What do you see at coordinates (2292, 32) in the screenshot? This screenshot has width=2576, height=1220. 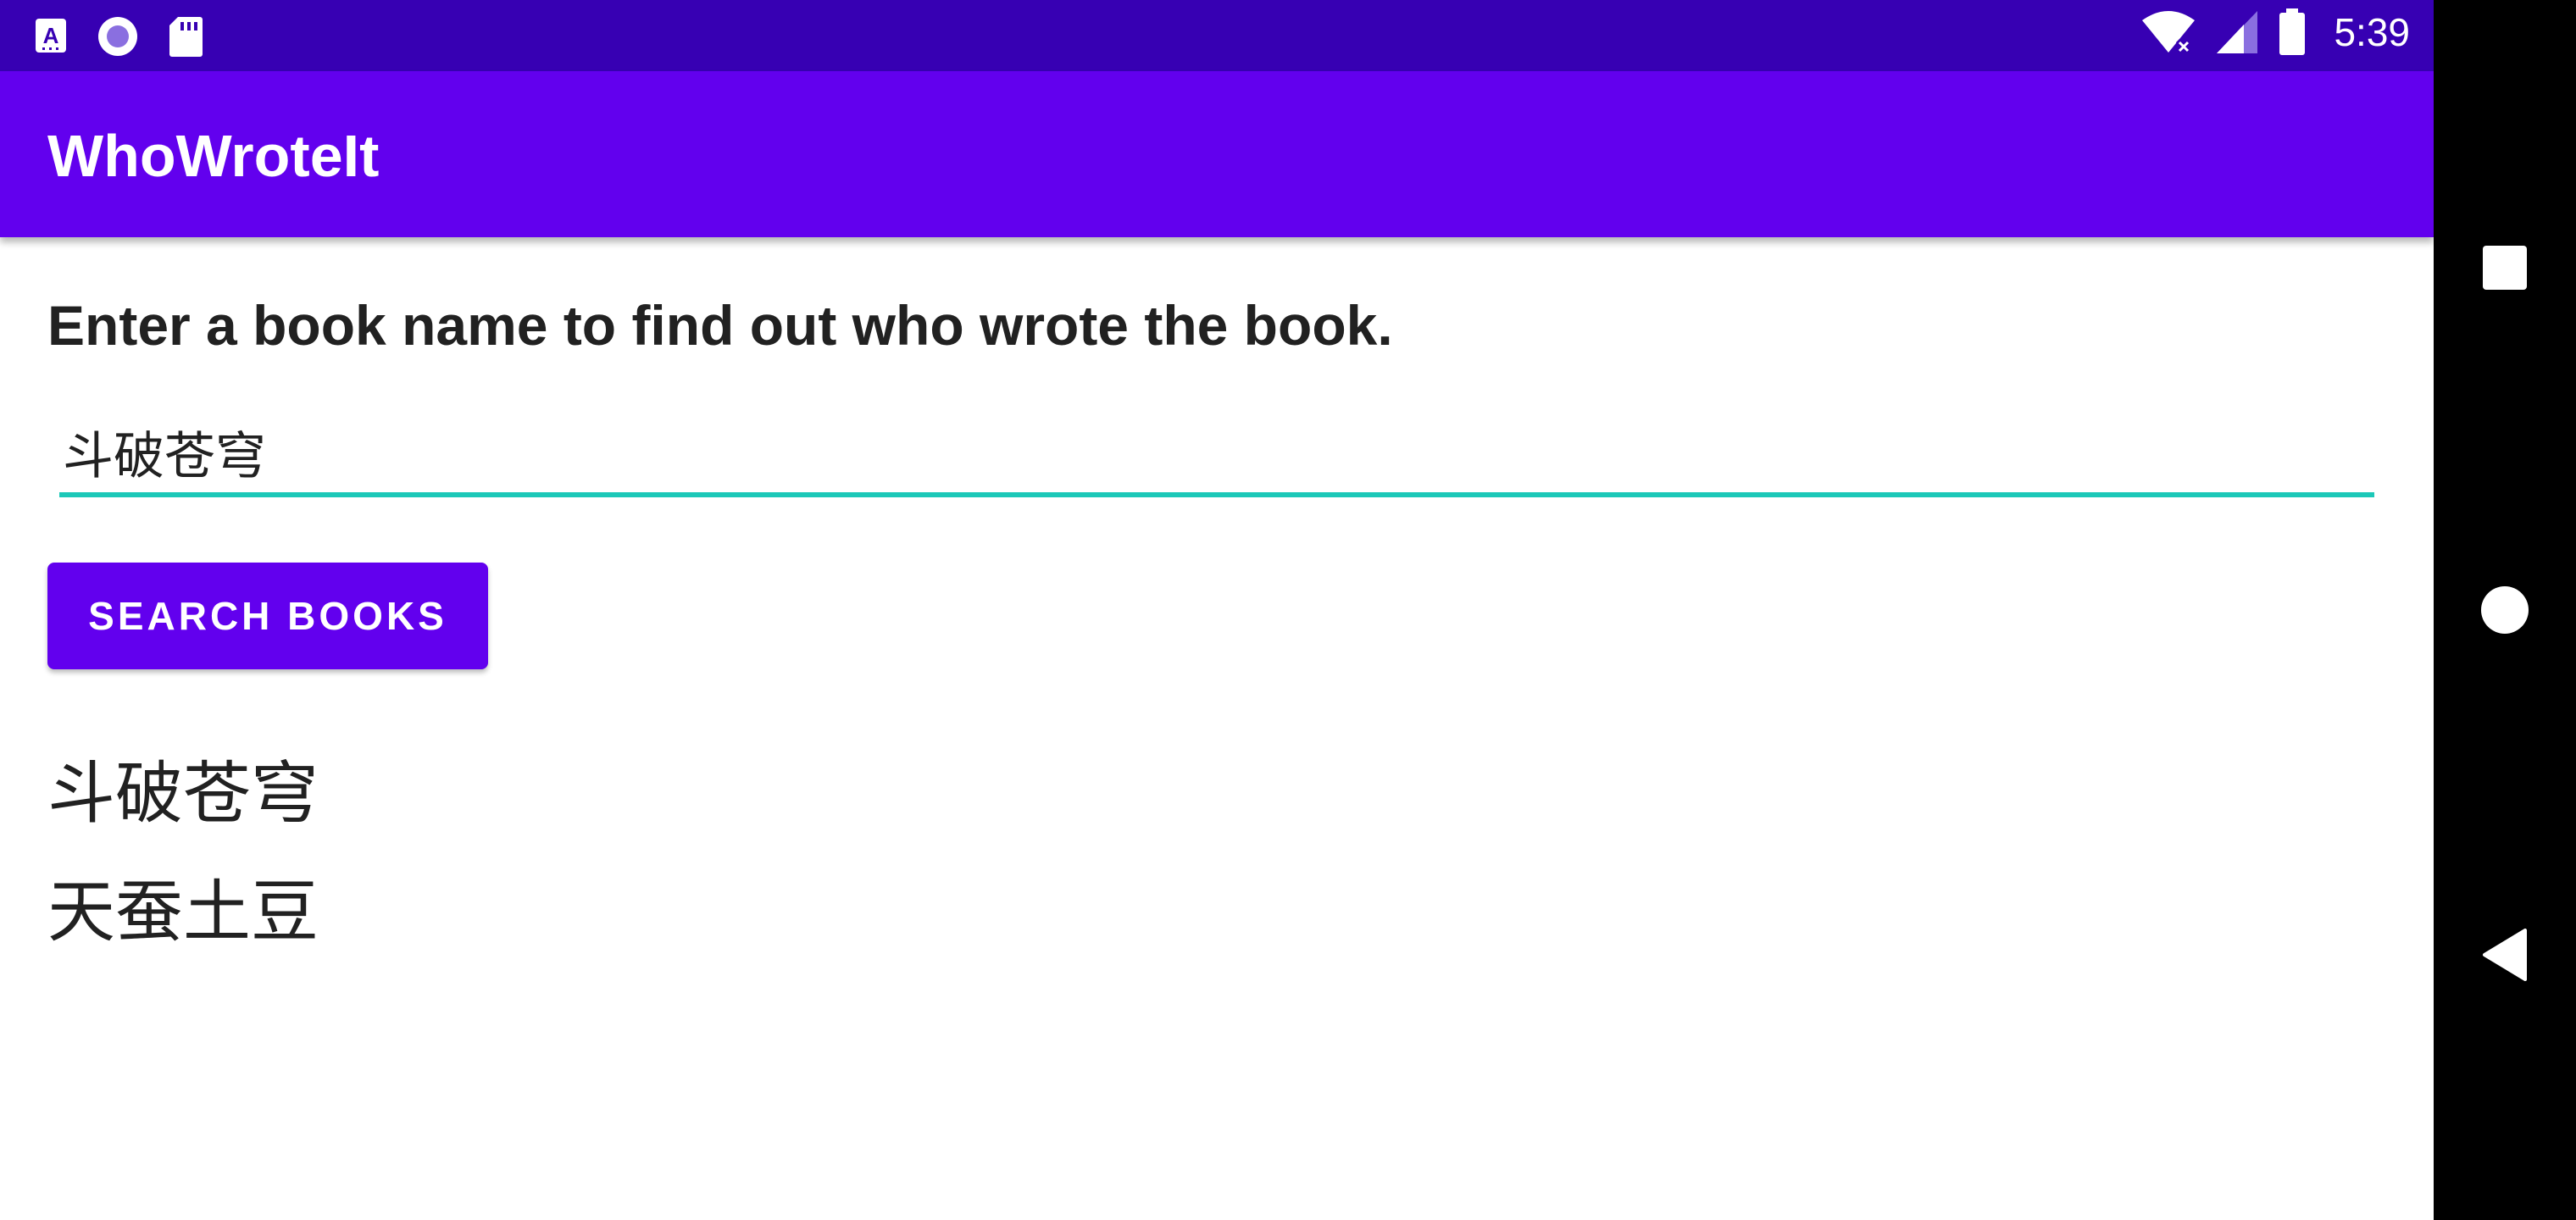 I see `battery-icon` at bounding box center [2292, 32].